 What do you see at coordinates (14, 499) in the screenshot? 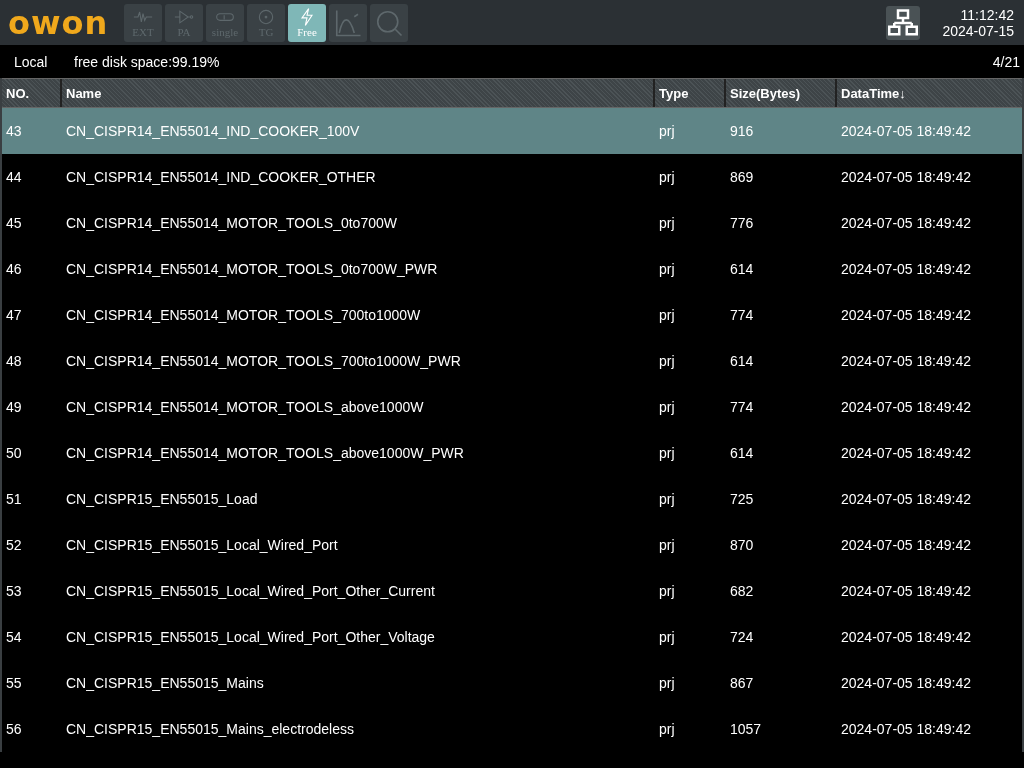
I see `table-cell-text: 51` at bounding box center [14, 499].